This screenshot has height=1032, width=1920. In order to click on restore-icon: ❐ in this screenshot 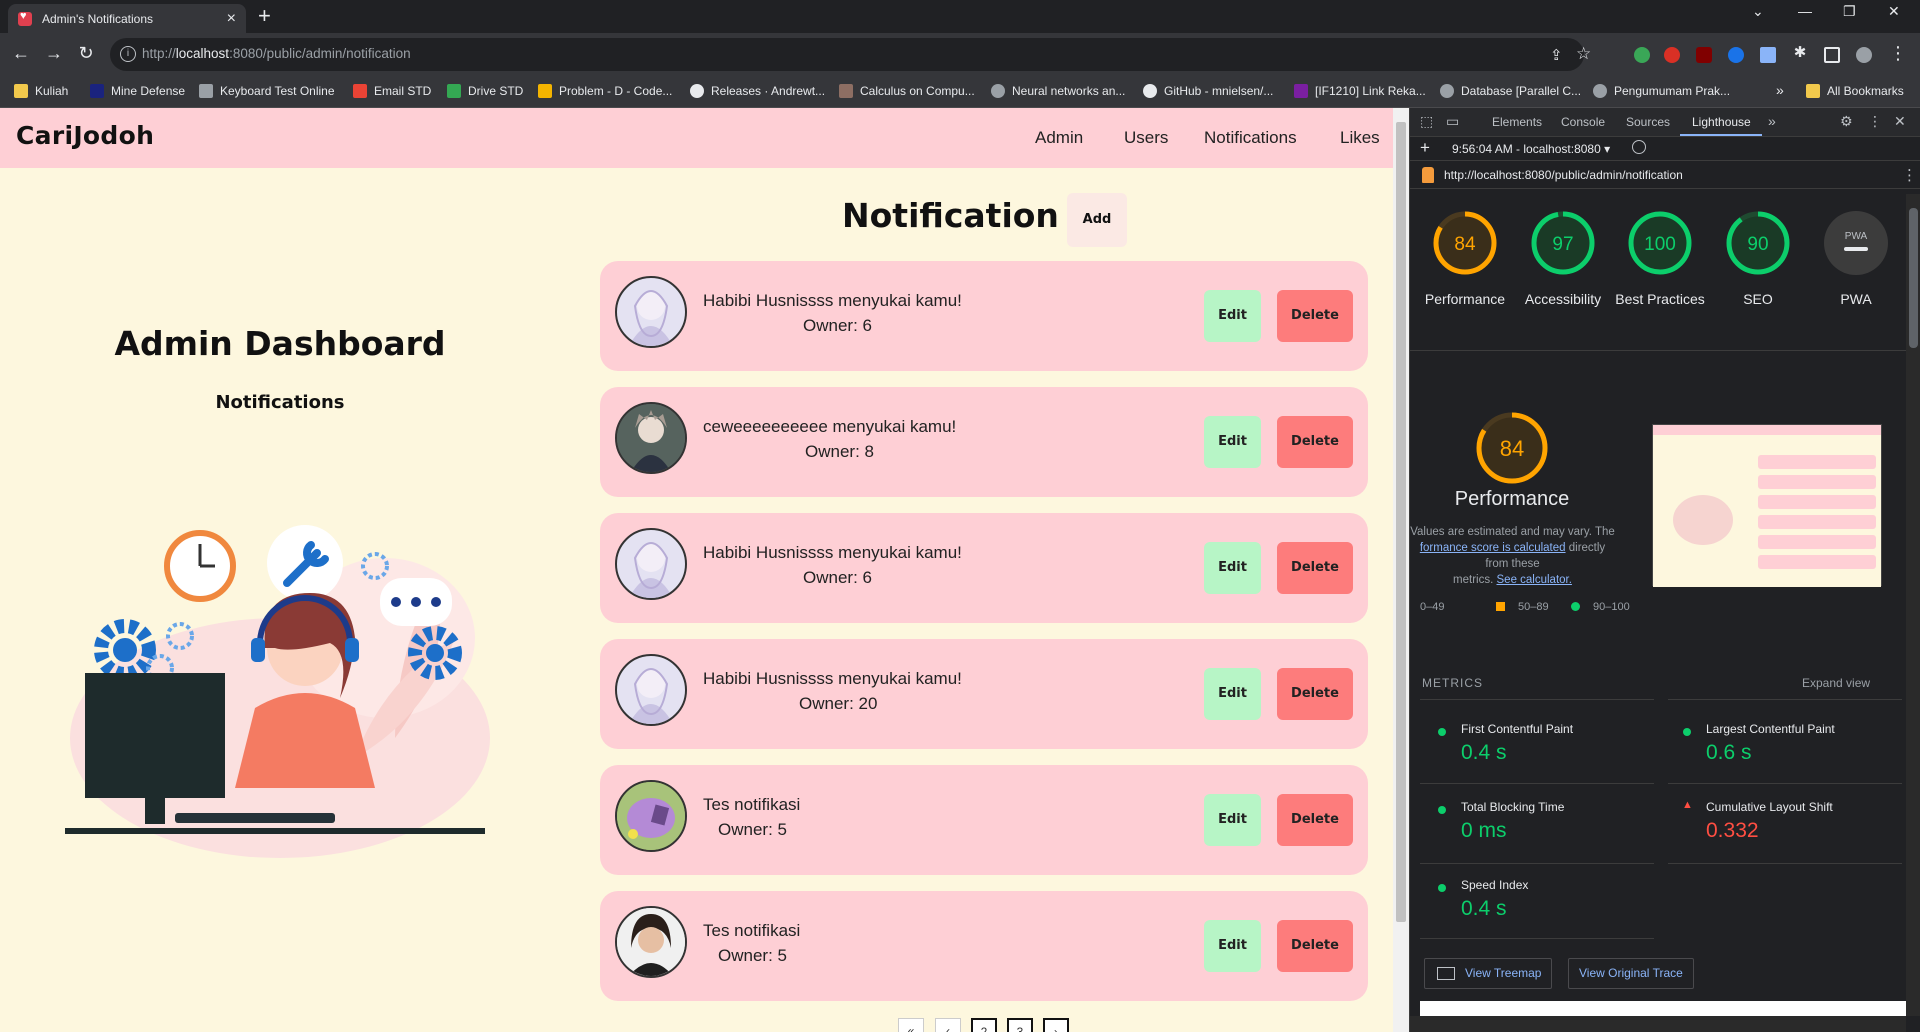, I will do `click(1849, 11)`.